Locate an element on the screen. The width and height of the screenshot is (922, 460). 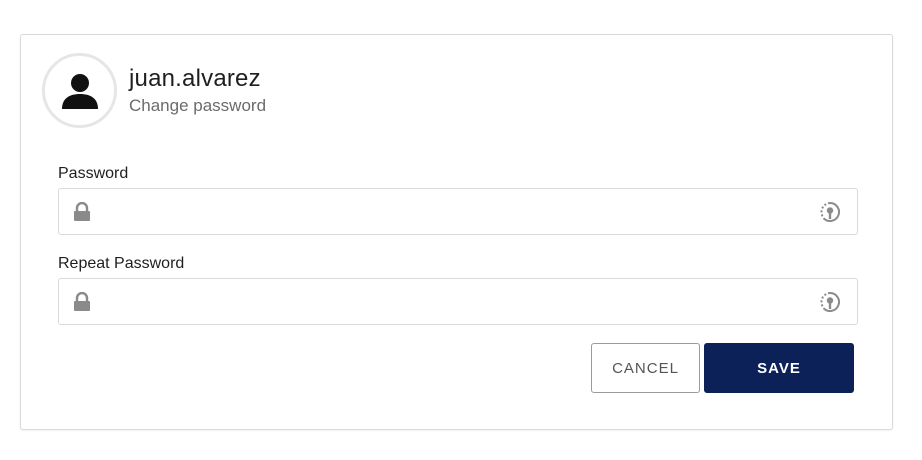
user-icon is located at coordinates (79, 91).